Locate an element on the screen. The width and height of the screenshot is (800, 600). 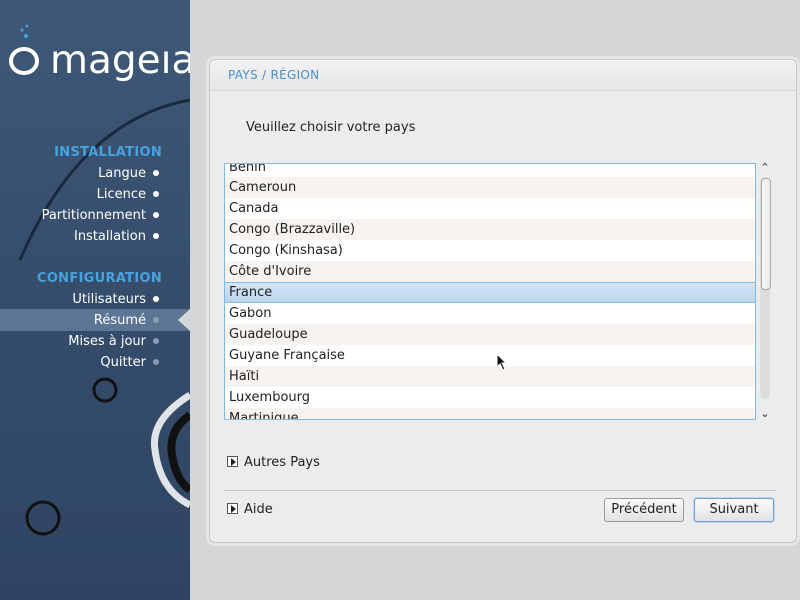
step-utilisateurs: Utilisateurs is located at coordinates (109, 299).